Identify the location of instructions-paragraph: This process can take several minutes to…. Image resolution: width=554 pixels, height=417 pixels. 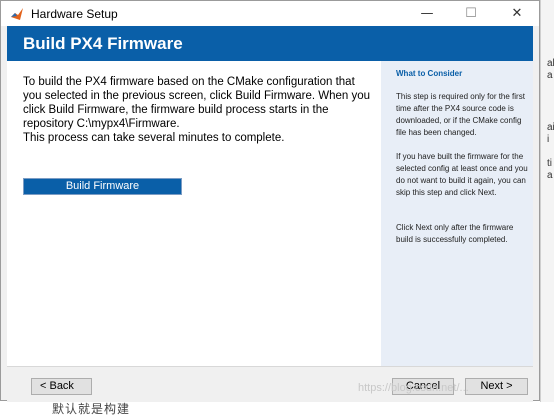
(154, 138).